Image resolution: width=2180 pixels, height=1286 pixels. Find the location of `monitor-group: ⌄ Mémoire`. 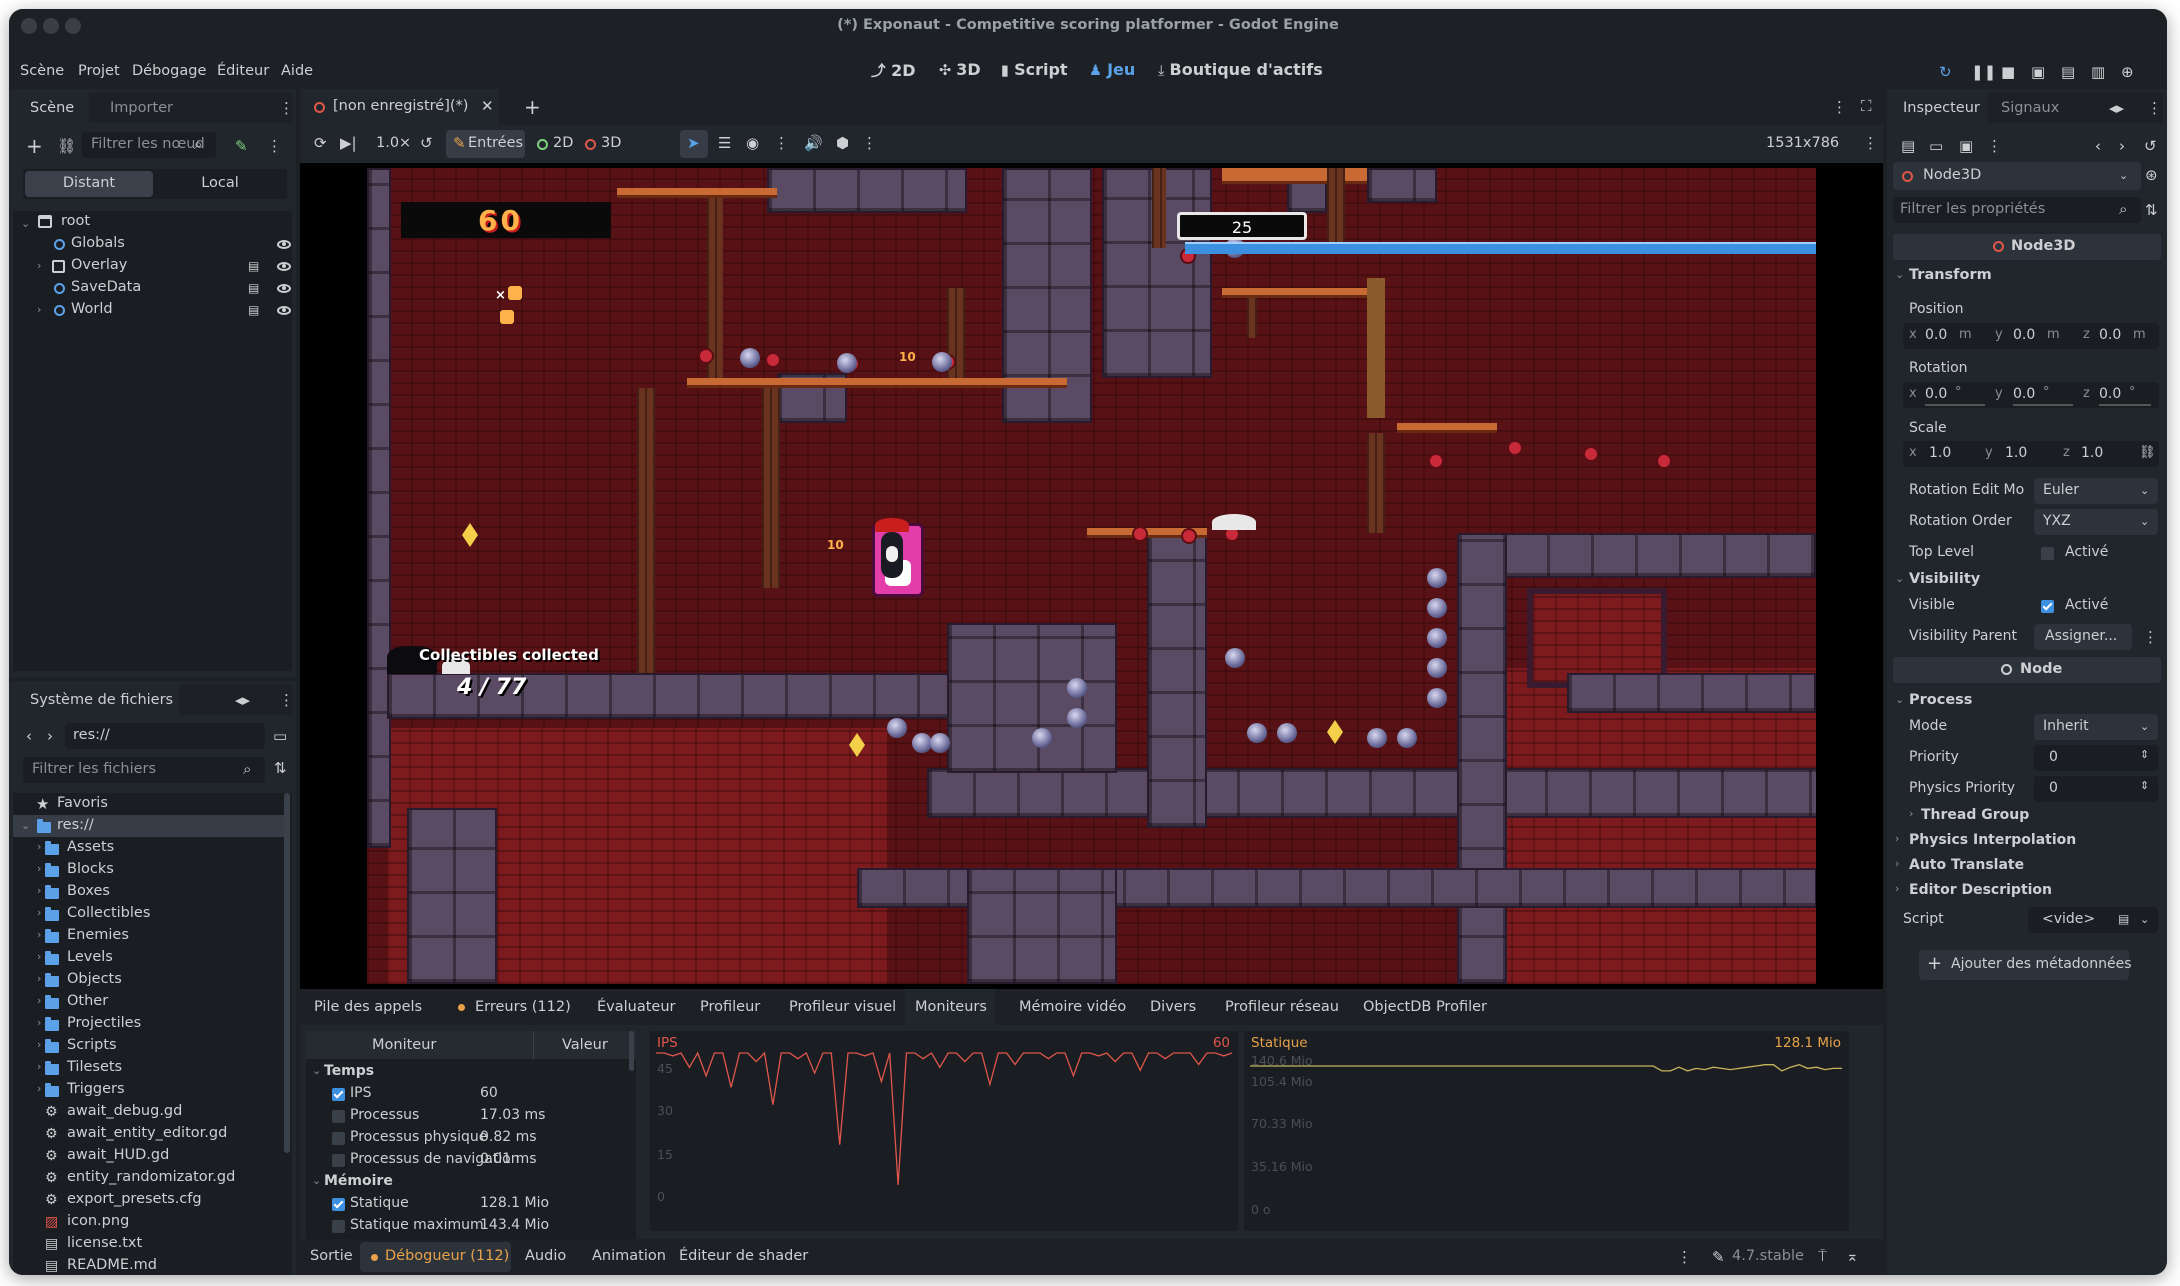

monitor-group: ⌄ Mémoire is located at coordinates (467, 1182).